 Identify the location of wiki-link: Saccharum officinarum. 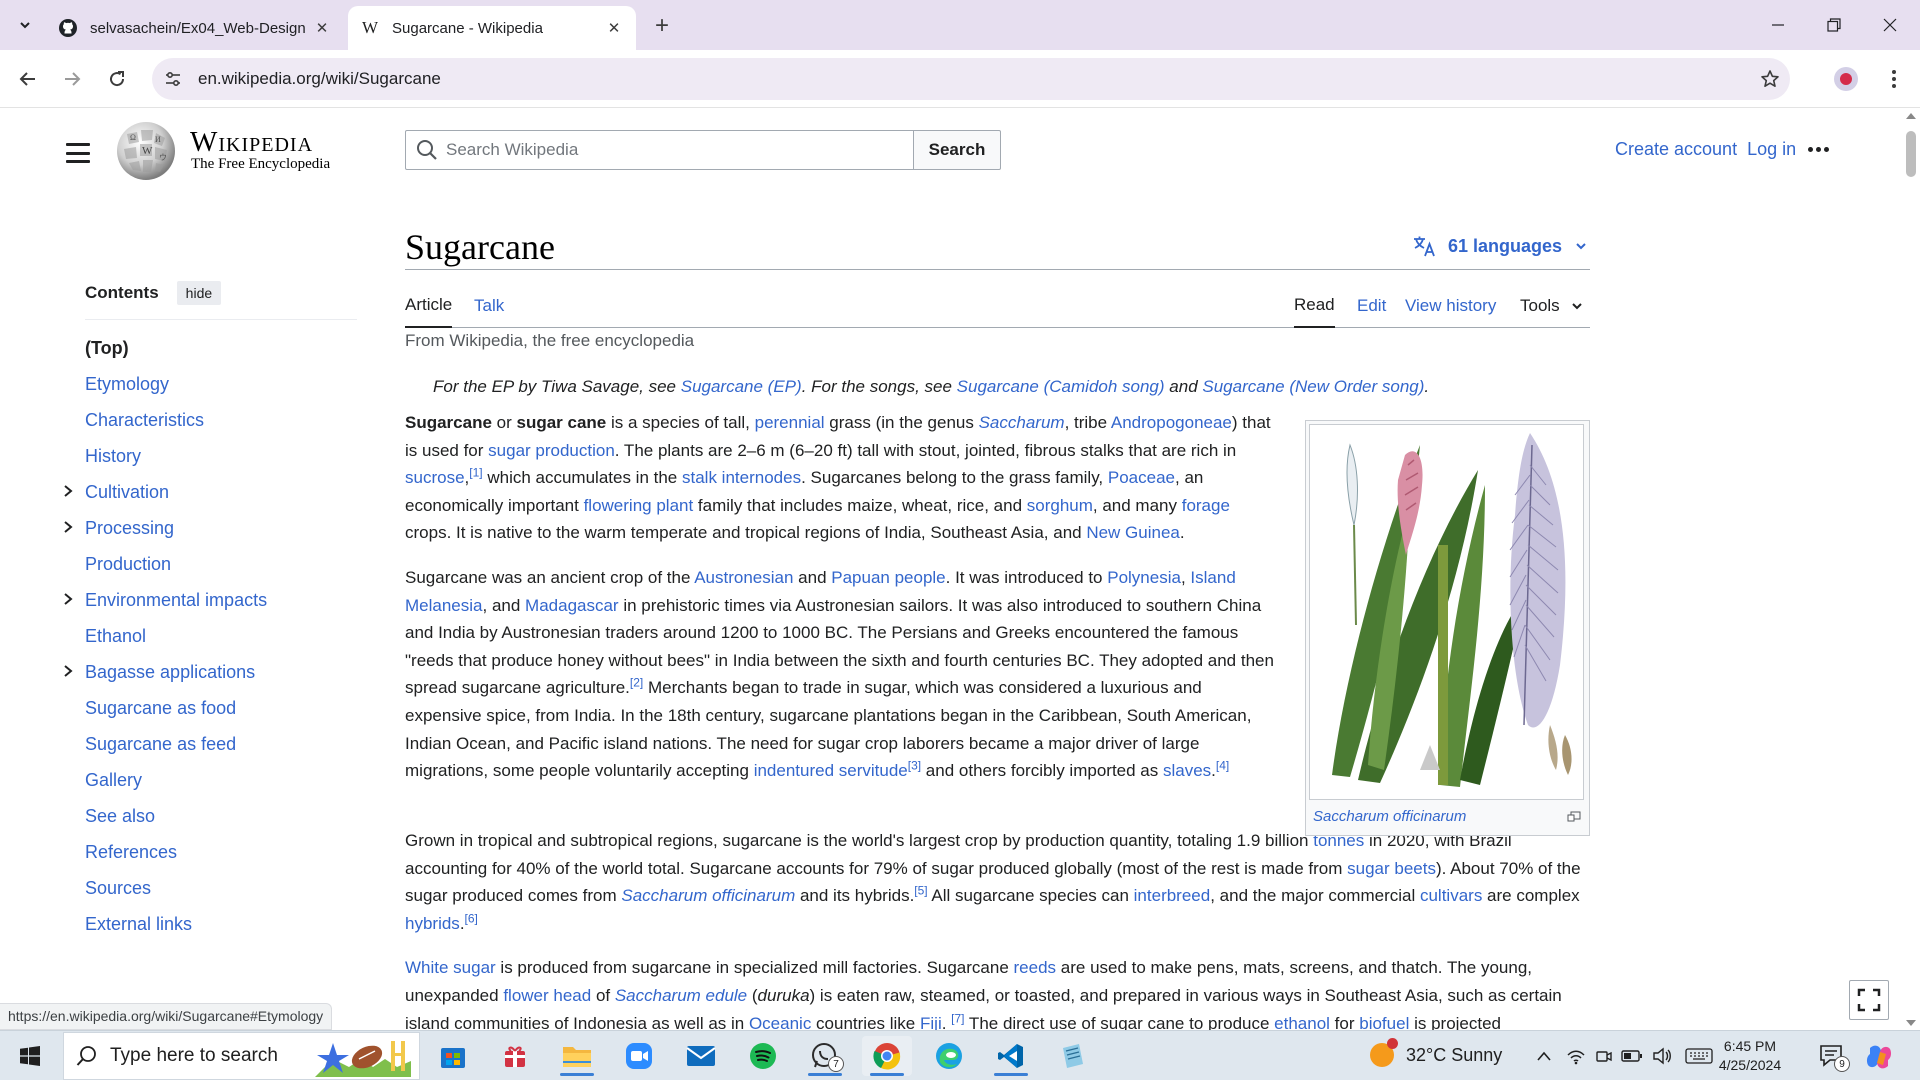
(708, 895).